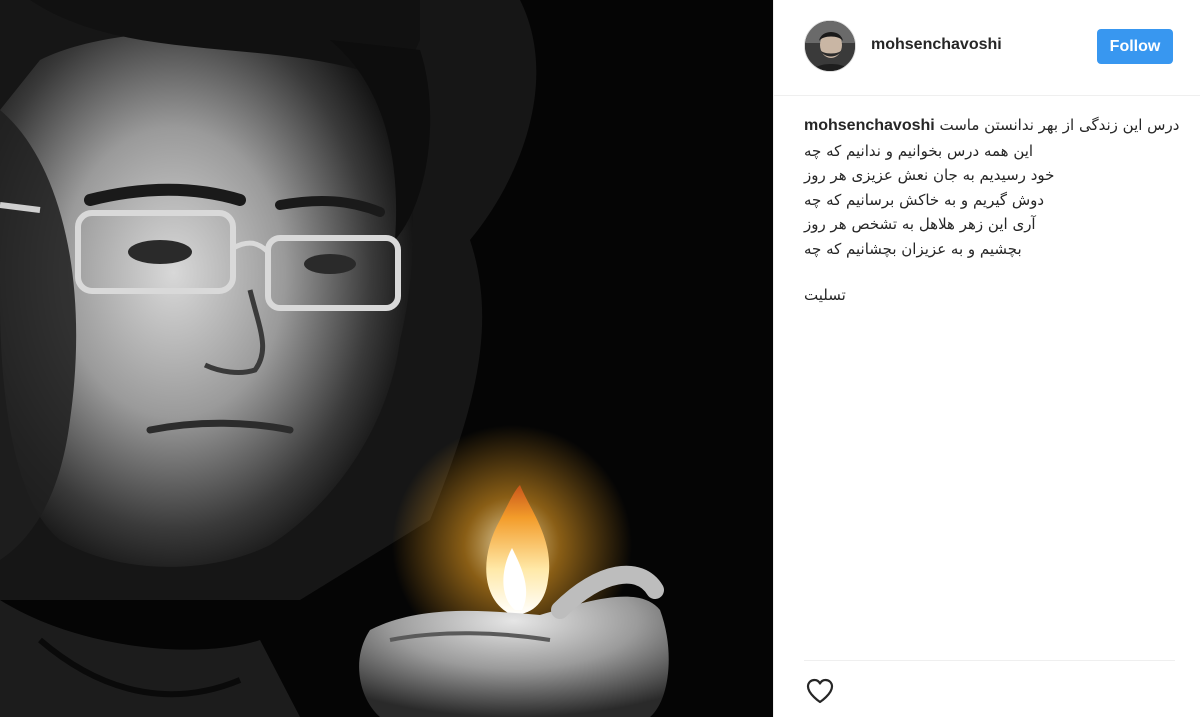 The width and height of the screenshot is (1200, 717). What do you see at coordinates (989, 660) in the screenshot?
I see `actions-divider` at bounding box center [989, 660].